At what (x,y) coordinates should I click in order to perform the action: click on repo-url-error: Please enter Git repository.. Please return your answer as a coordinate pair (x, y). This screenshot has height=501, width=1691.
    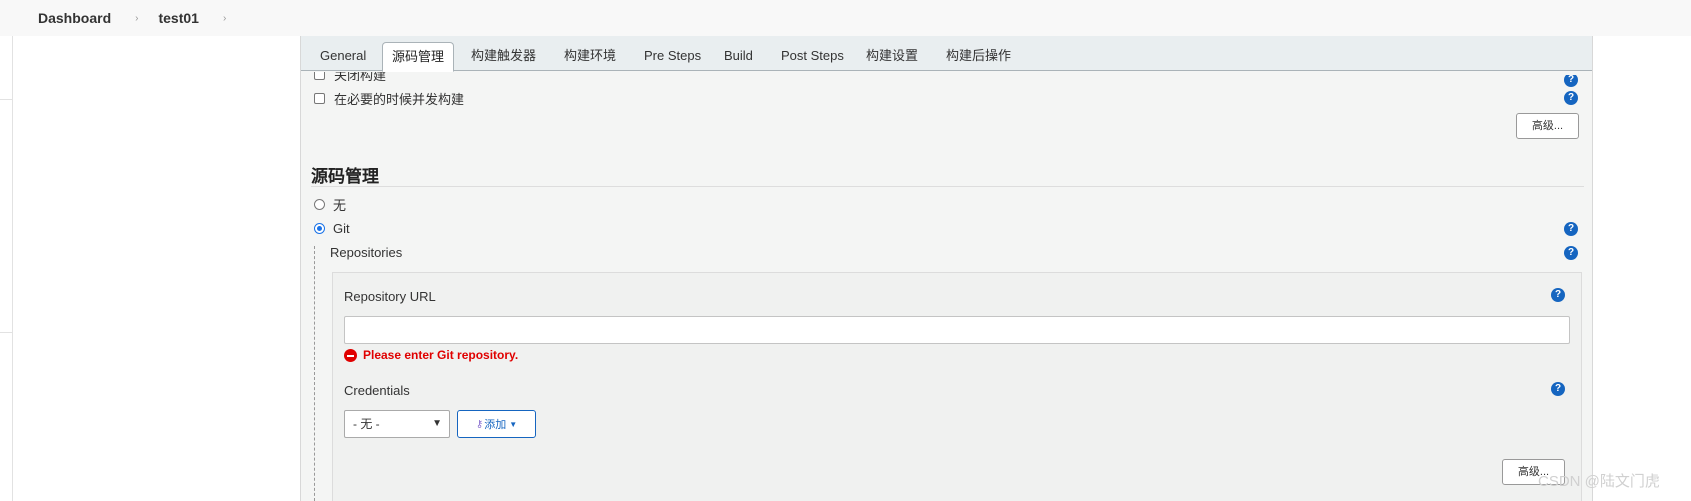
    Looking at the image, I should click on (431, 355).